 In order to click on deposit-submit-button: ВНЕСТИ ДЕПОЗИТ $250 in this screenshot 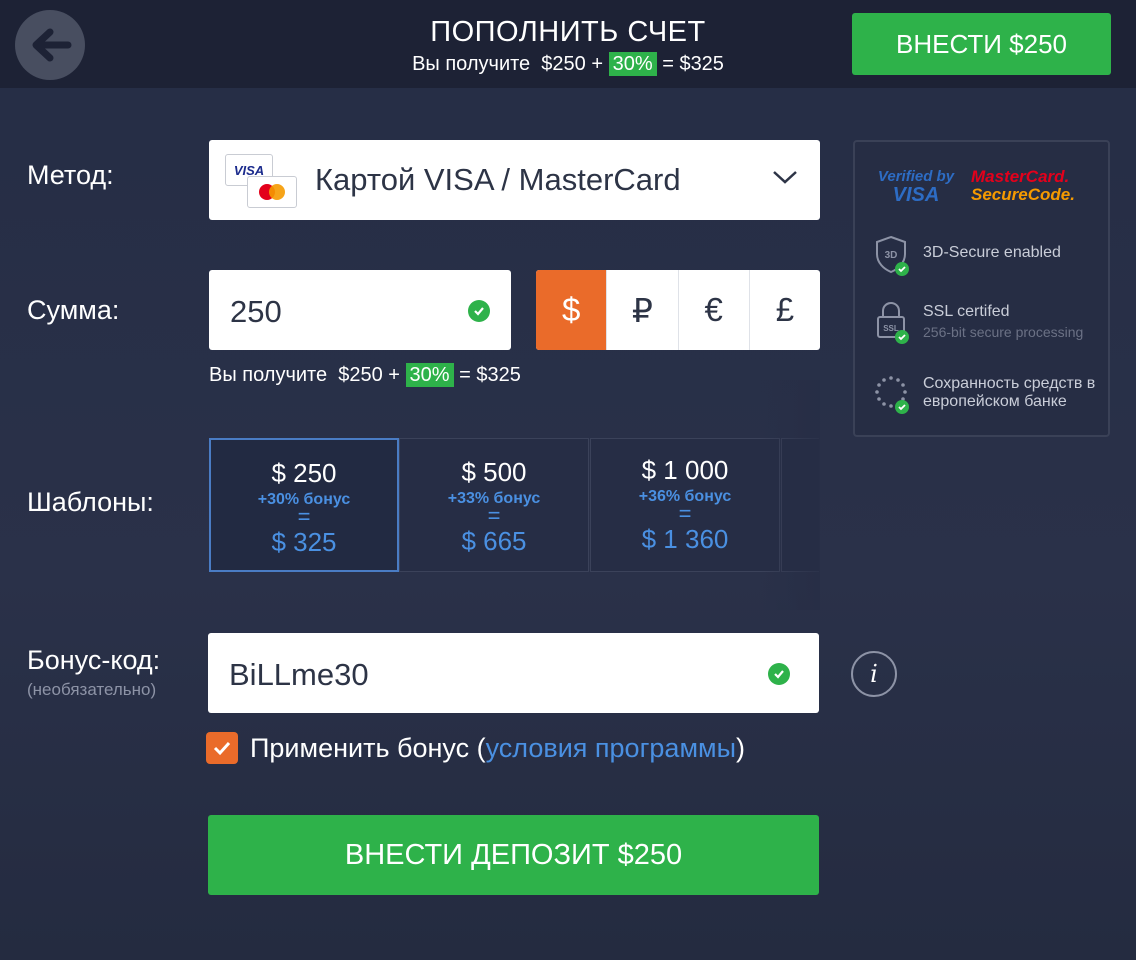, I will do `click(513, 855)`.